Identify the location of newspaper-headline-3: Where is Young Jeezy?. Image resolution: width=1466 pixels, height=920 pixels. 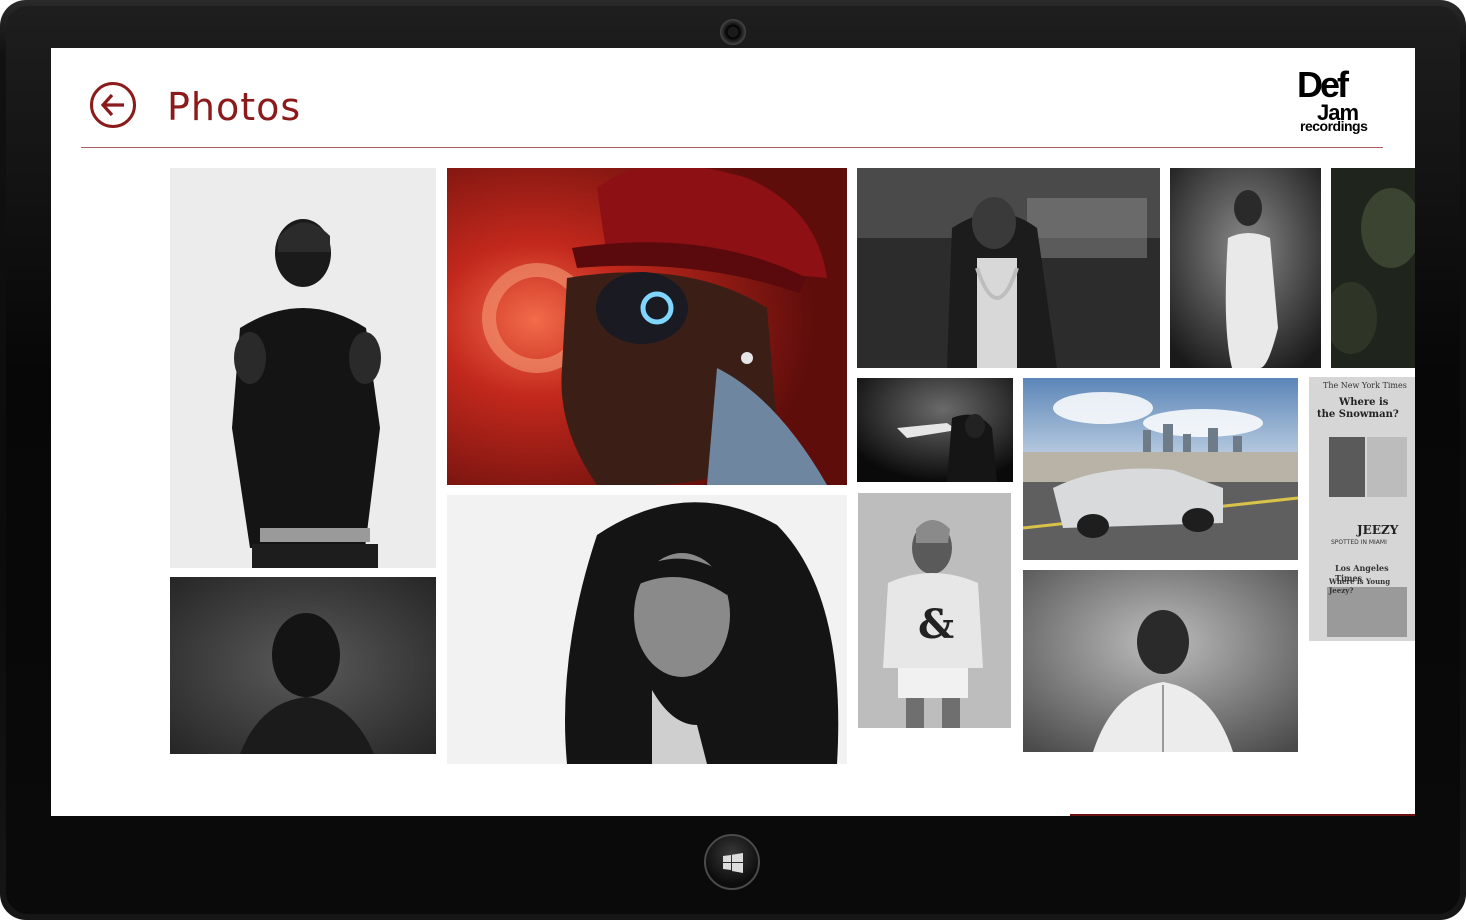
(1360, 586).